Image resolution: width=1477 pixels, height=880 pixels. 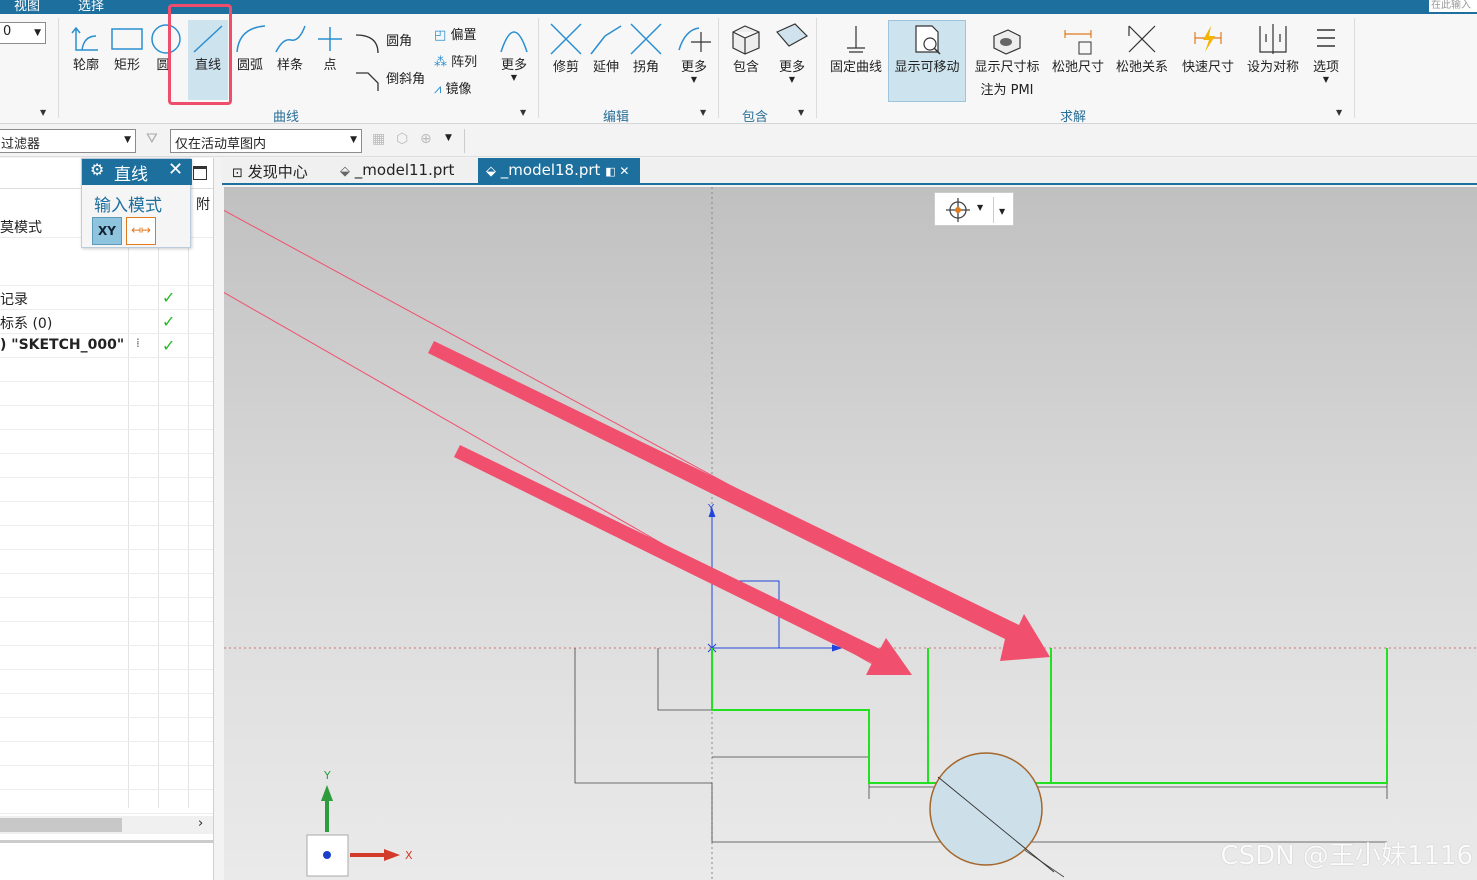 What do you see at coordinates (91, 7) in the screenshot?
I see `menu-select: 选择` at bounding box center [91, 7].